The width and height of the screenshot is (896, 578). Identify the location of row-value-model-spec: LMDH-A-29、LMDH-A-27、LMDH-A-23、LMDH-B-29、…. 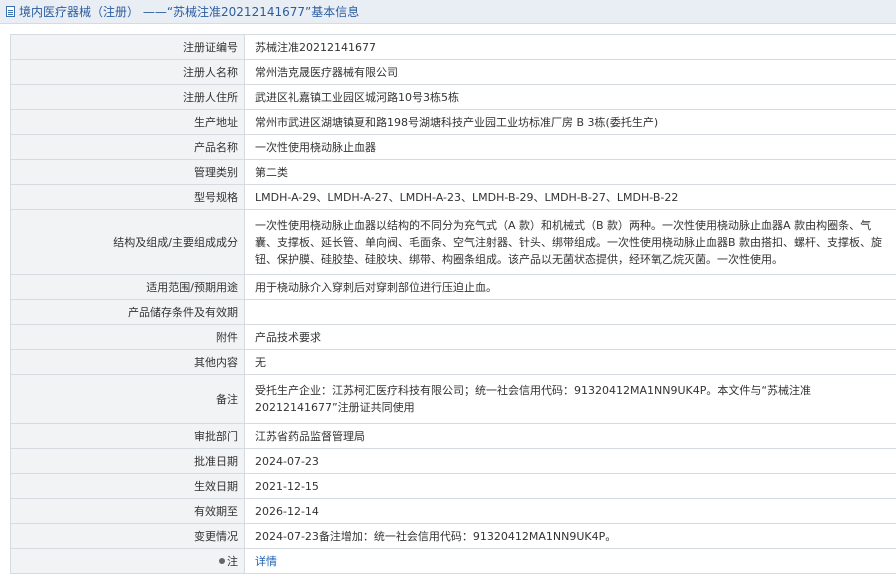
(570, 197).